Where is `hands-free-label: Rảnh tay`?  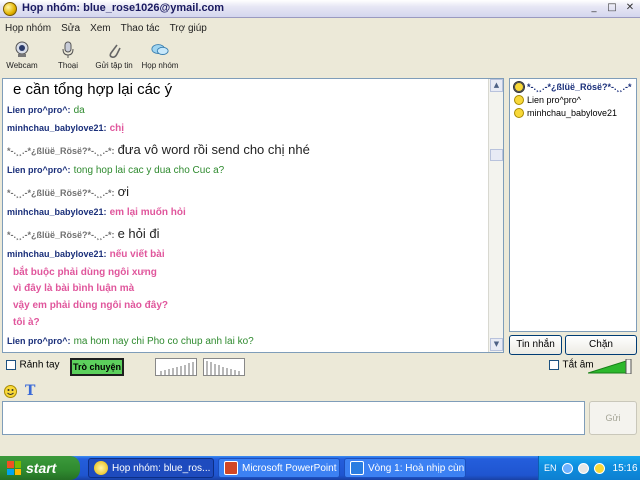
hands-free-label: Rảnh tay is located at coordinates (39, 365).